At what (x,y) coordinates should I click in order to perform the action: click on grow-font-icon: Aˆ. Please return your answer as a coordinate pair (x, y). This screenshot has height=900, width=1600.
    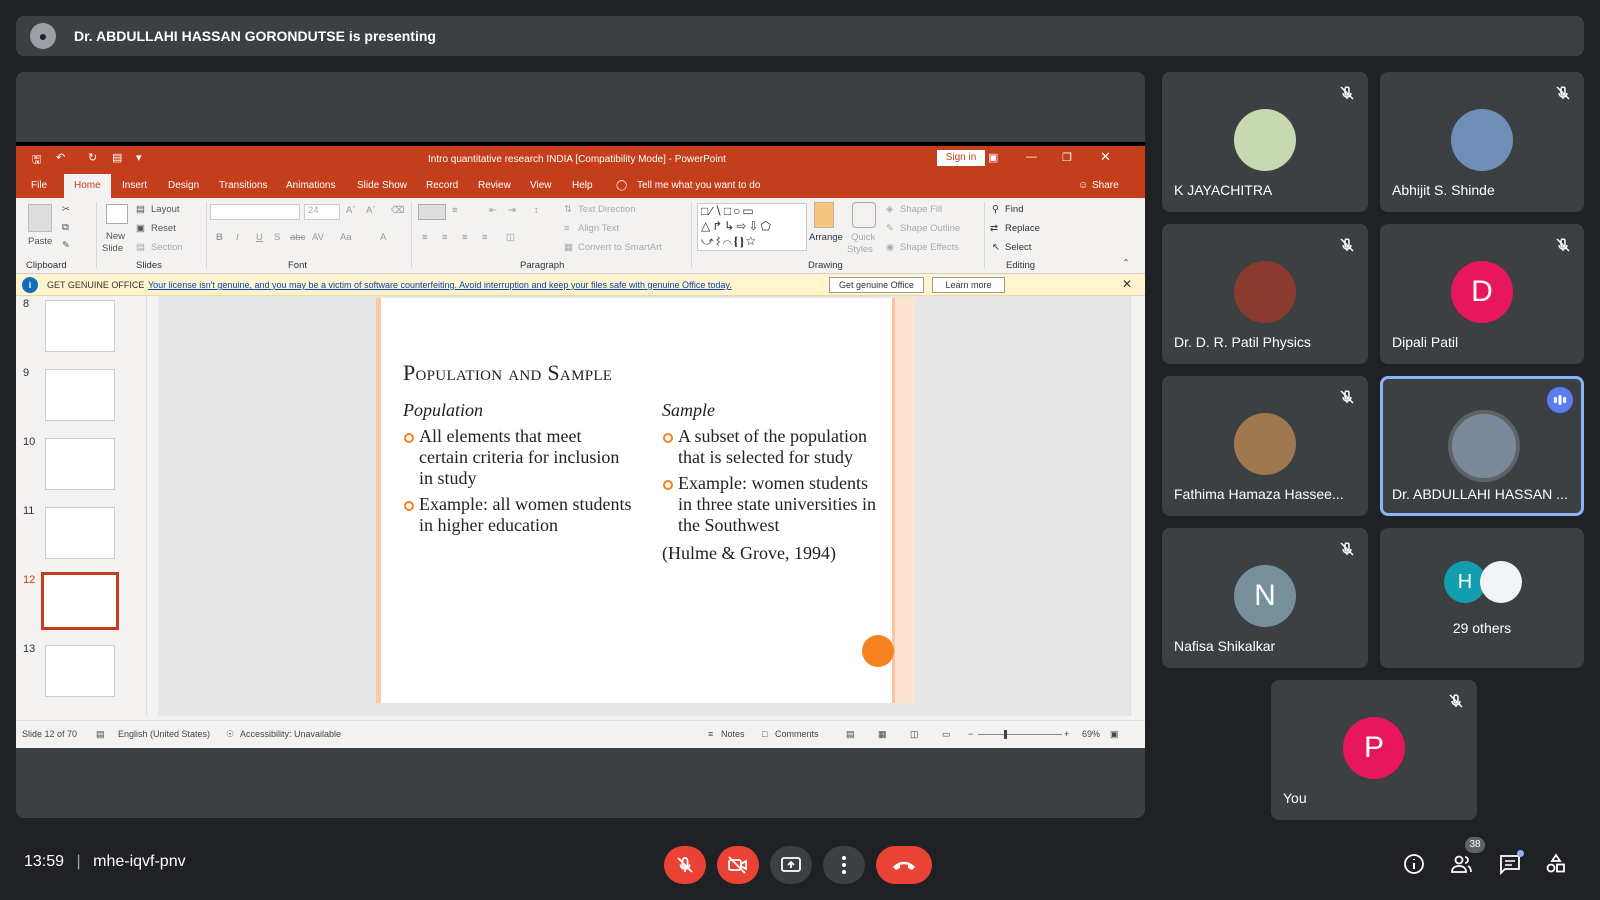
    Looking at the image, I should click on (351, 210).